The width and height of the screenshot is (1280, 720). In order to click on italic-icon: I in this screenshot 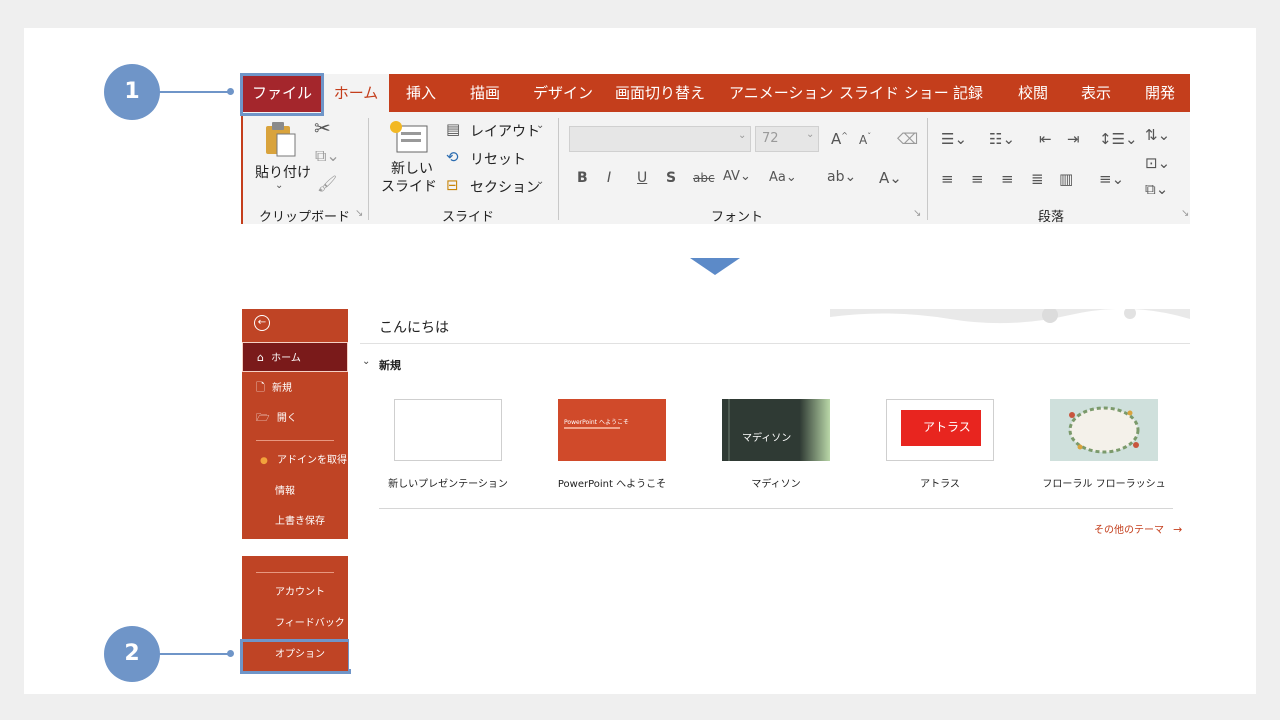, I will do `click(609, 178)`.